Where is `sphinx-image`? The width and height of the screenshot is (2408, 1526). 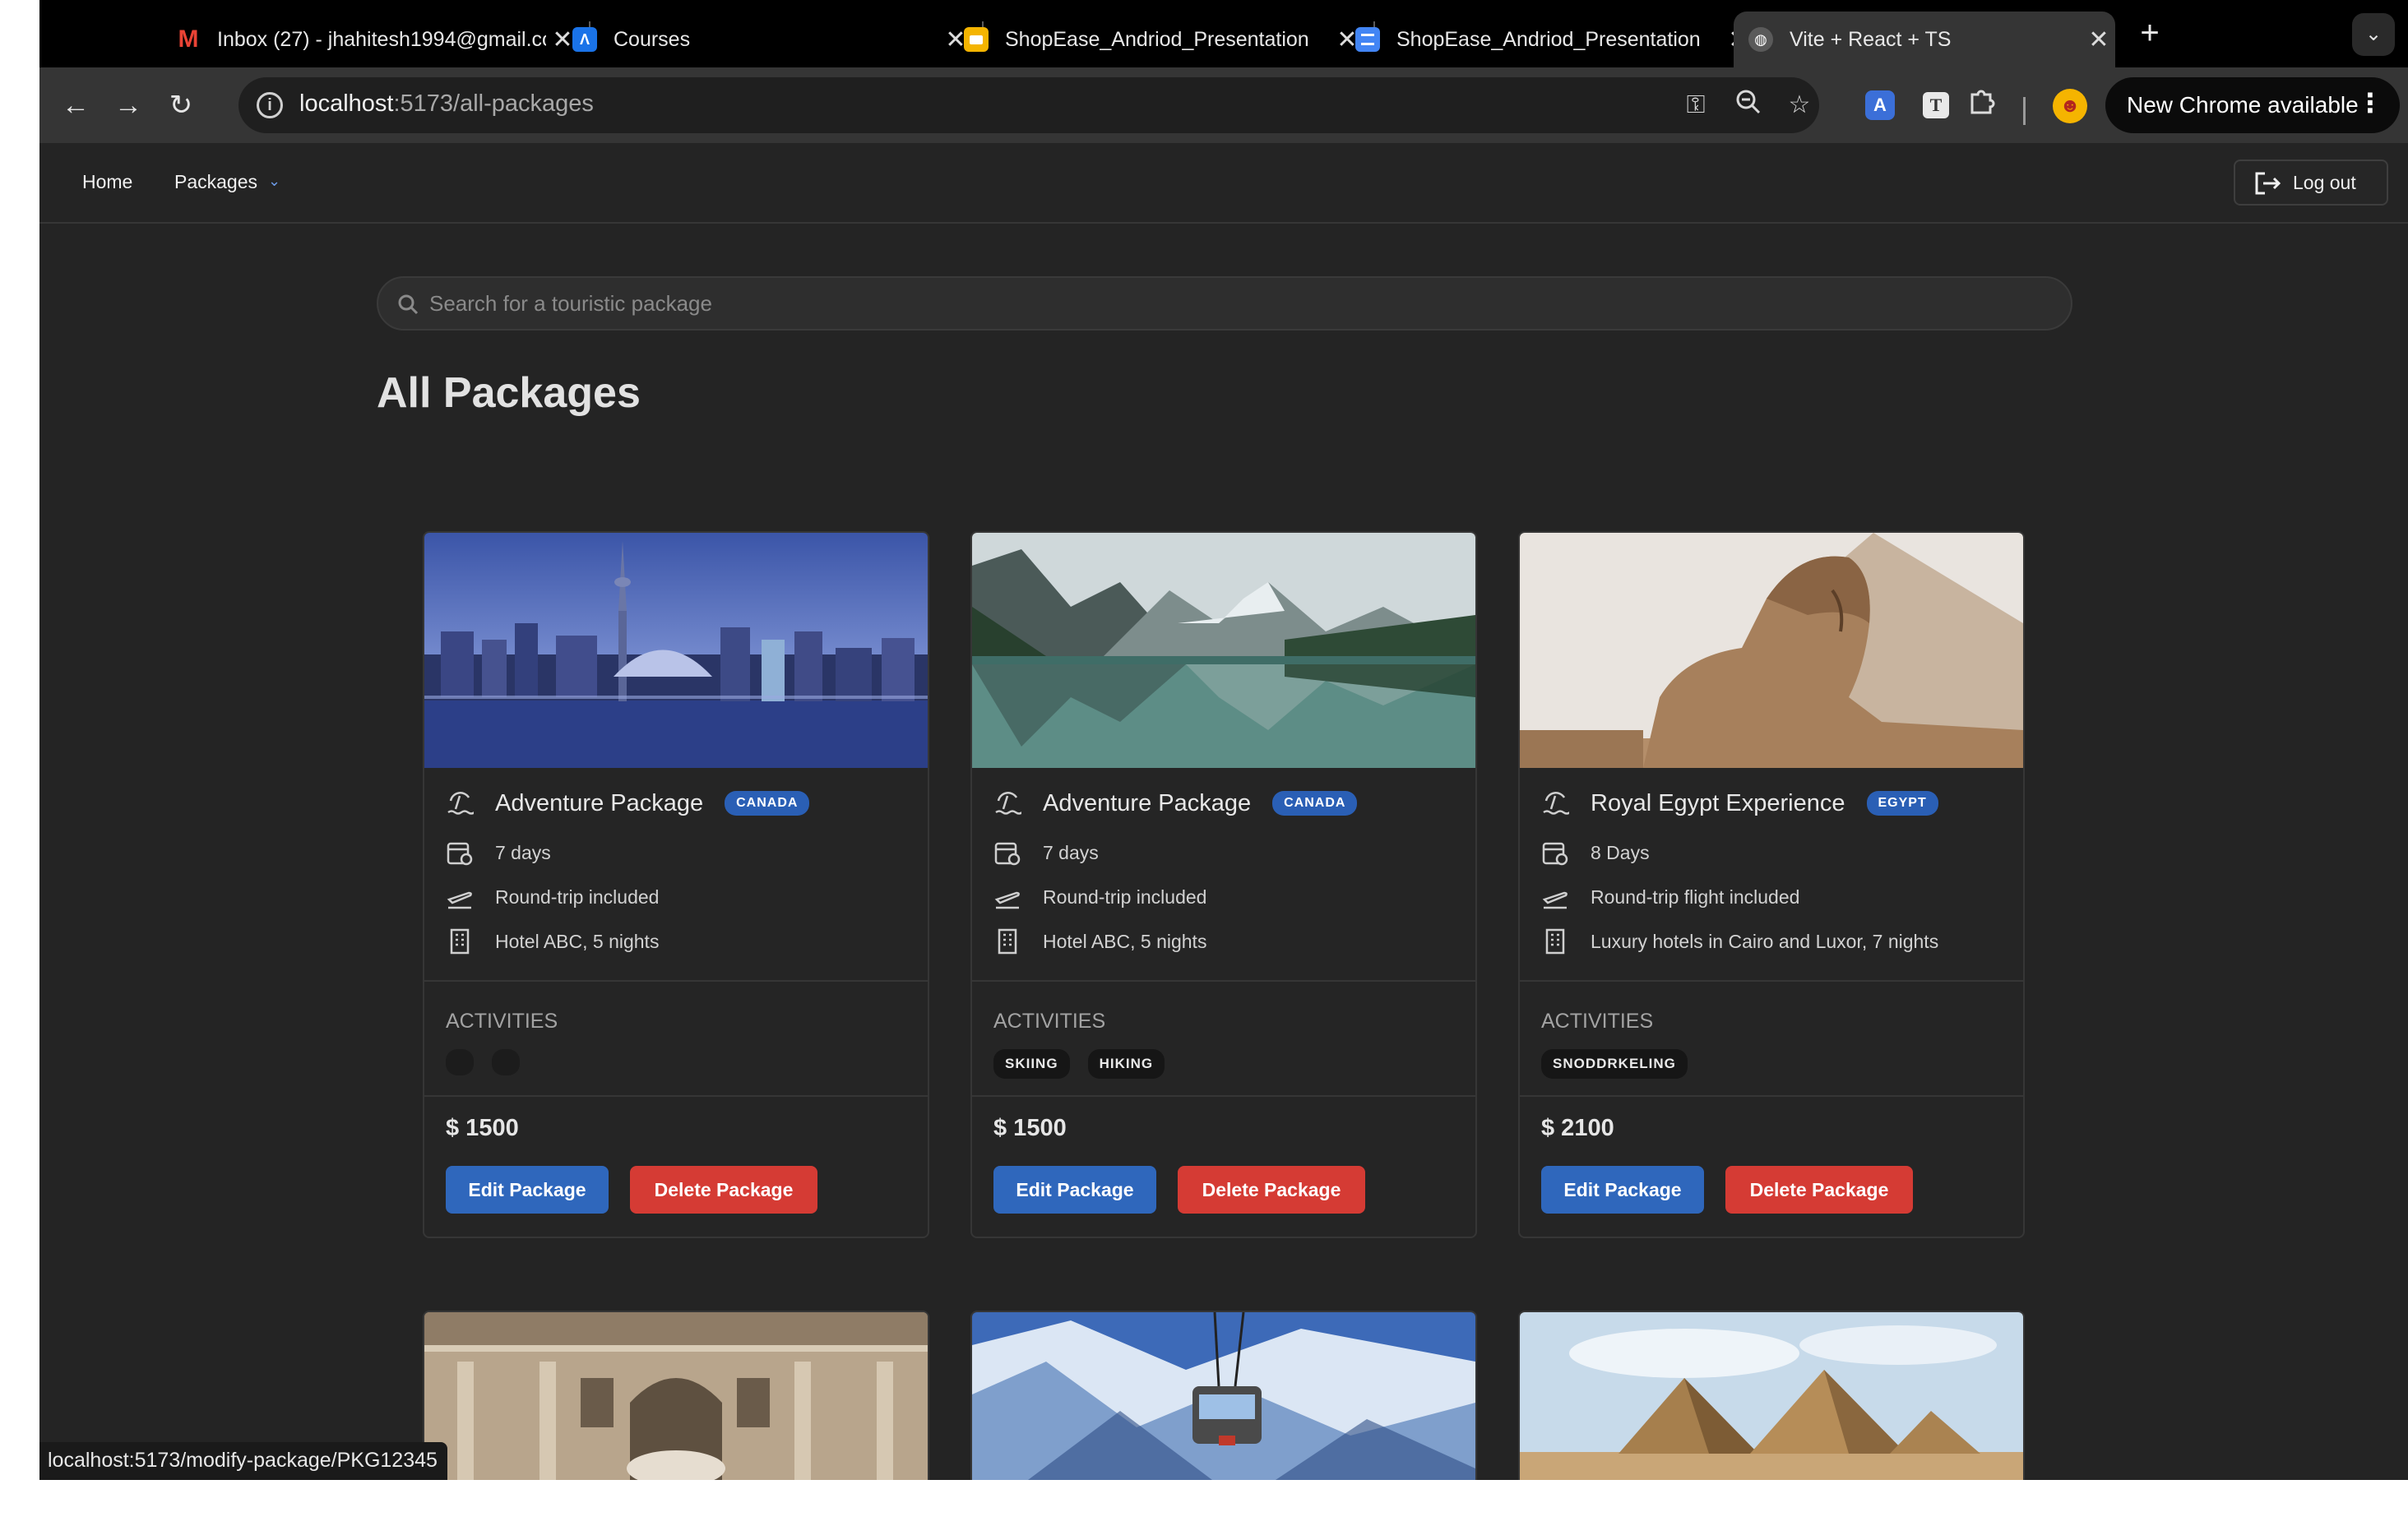 sphinx-image is located at coordinates (1771, 650).